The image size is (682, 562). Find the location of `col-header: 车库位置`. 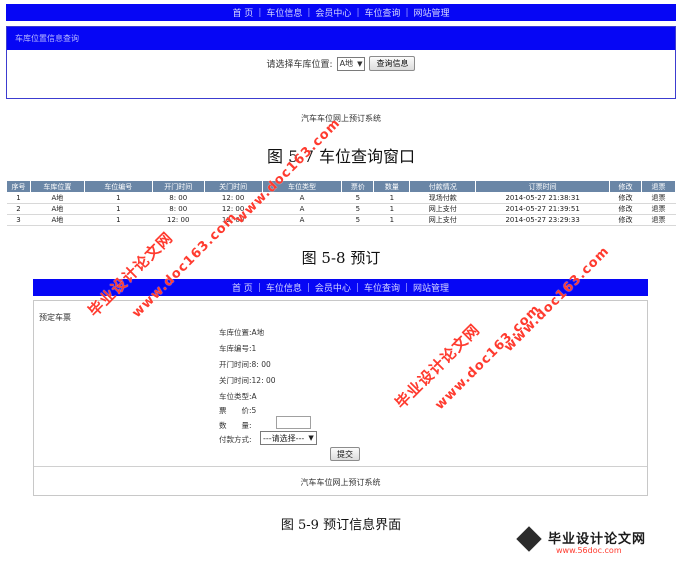

col-header: 车库位置 is located at coordinates (57, 186).